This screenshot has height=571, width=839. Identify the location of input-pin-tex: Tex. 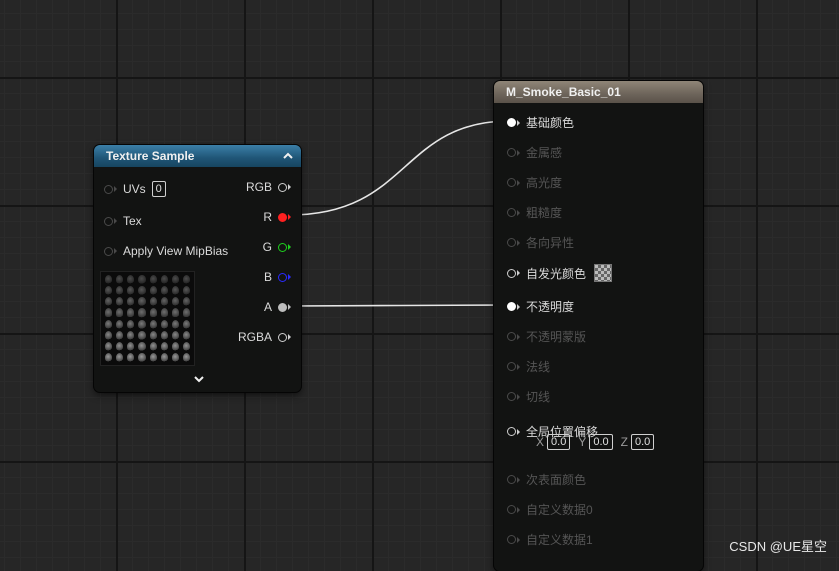
(123, 221).